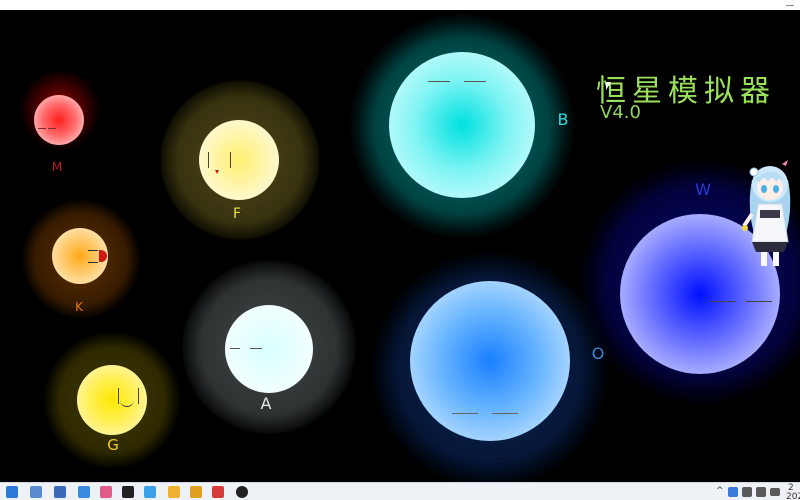  I want to click on meeting-icon, so click(150, 492).